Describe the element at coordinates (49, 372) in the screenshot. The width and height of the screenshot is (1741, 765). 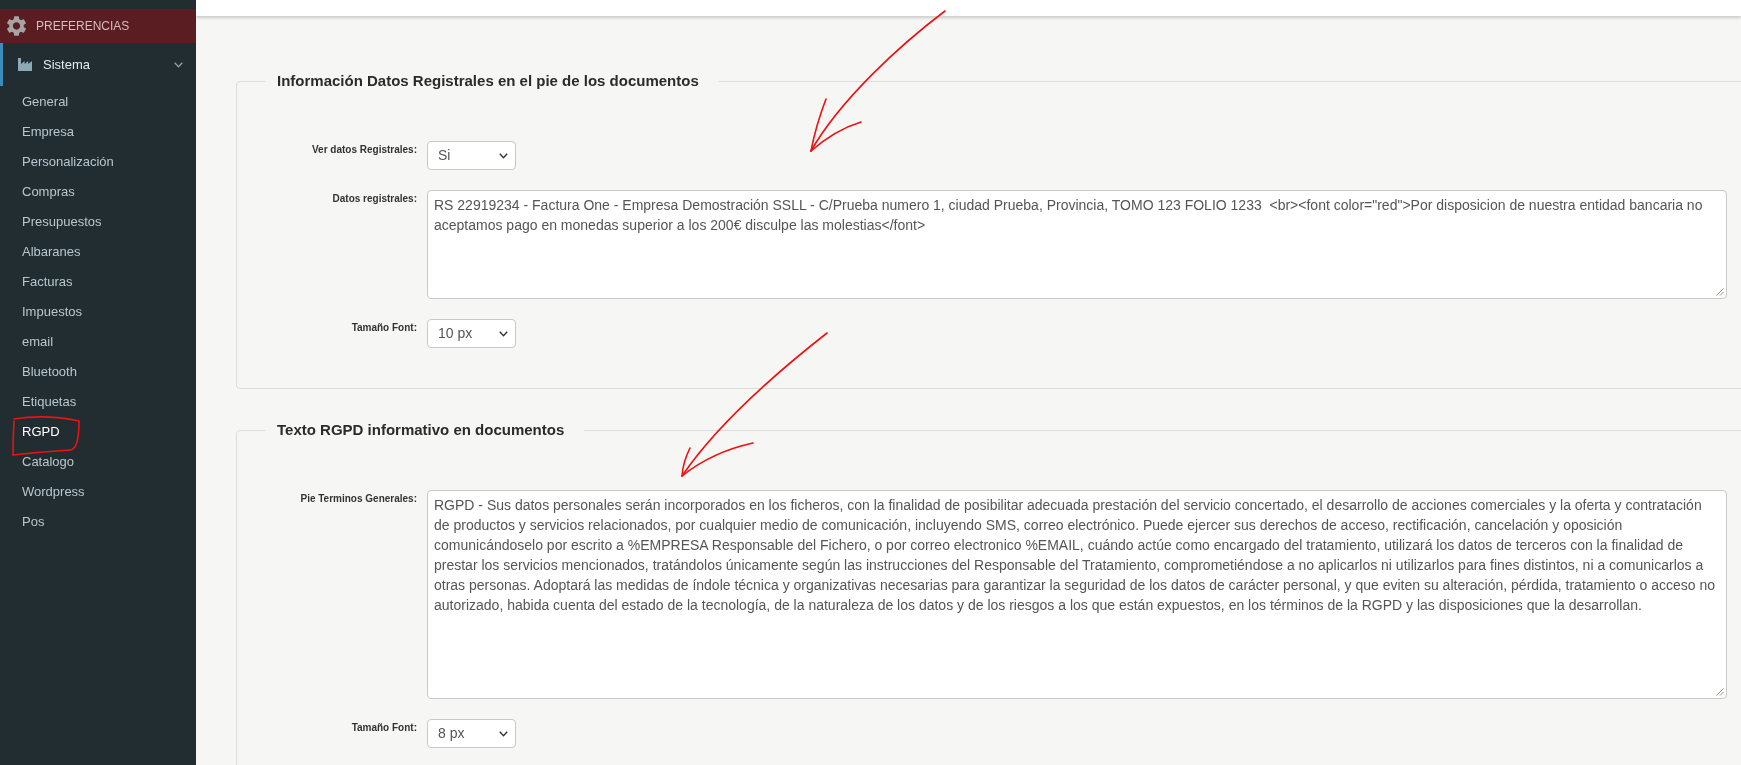
I see `sidebar-item: Bluetooth` at that location.